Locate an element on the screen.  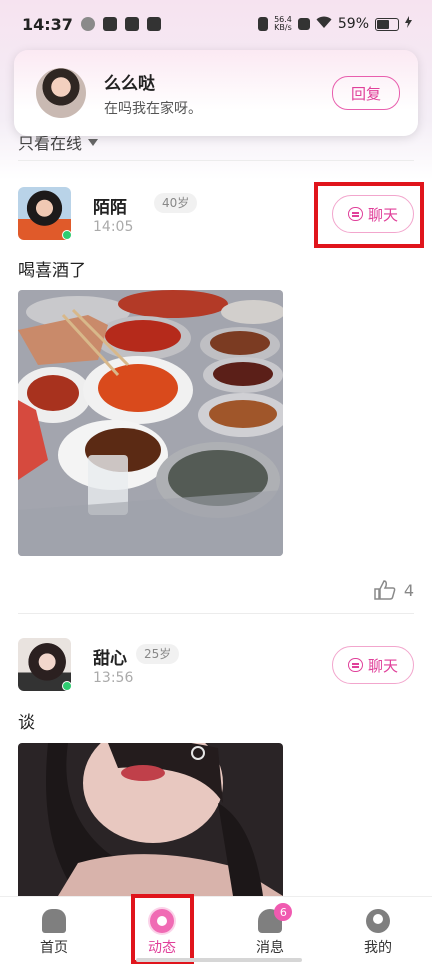
tab-label: 我的 is located at coordinates (378, 948).